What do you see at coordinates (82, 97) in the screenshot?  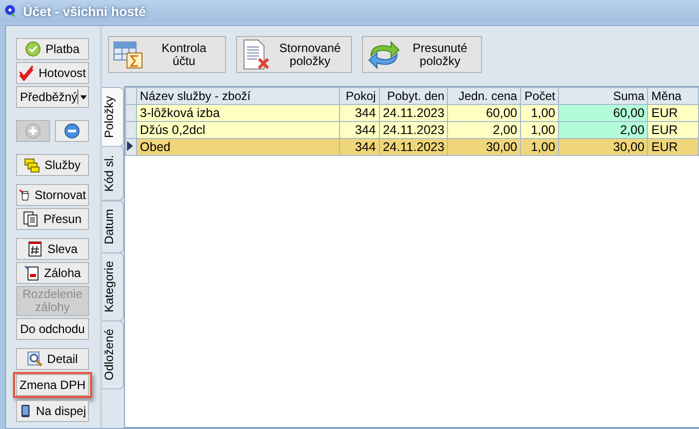 I see `caret-icon` at bounding box center [82, 97].